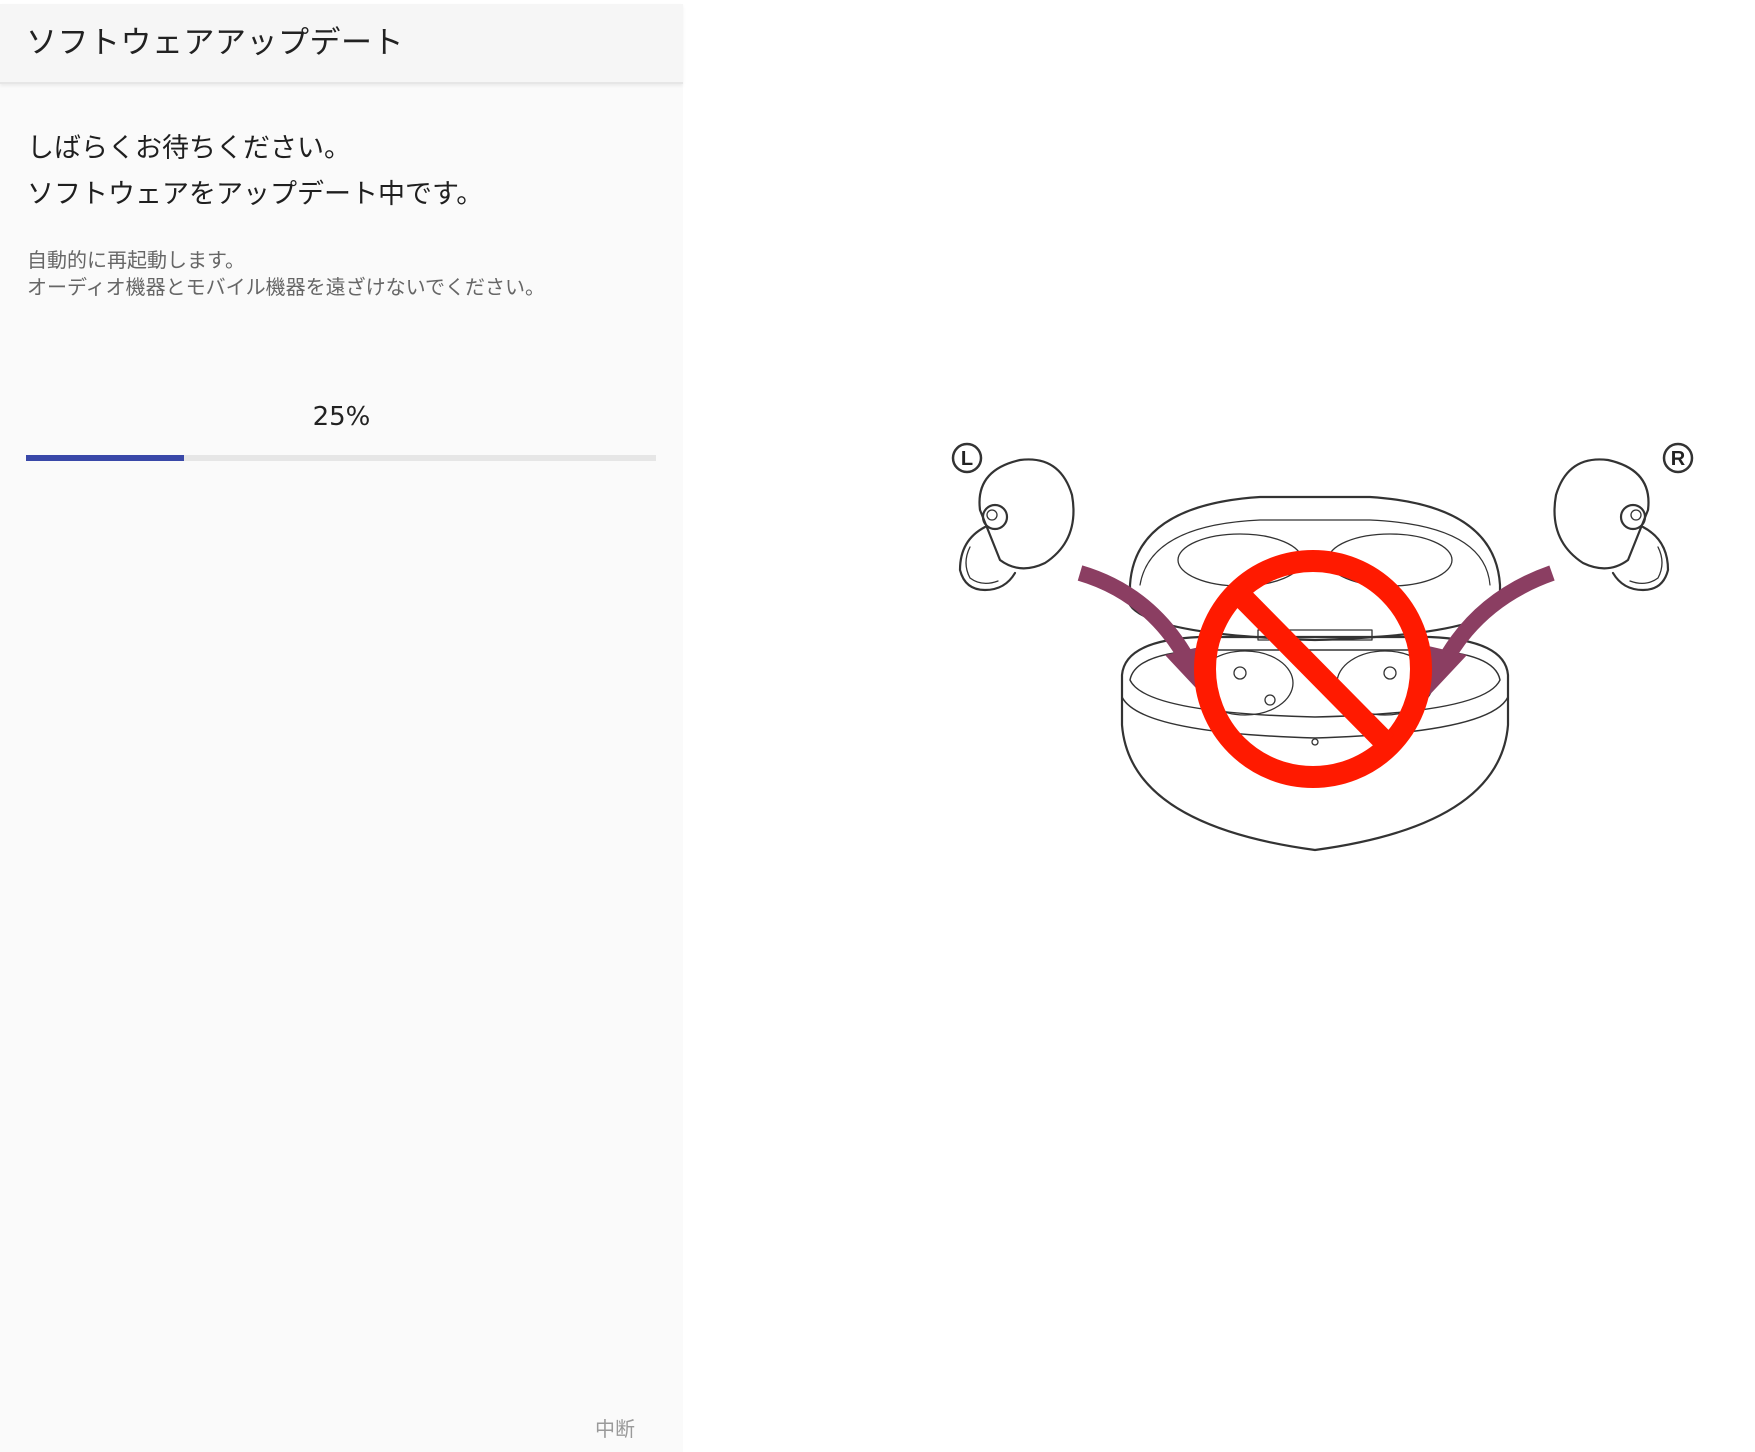 Image resolution: width=1755 pixels, height=1452 pixels. I want to click on page-title: ソフトウェアアップデート, so click(215, 42).